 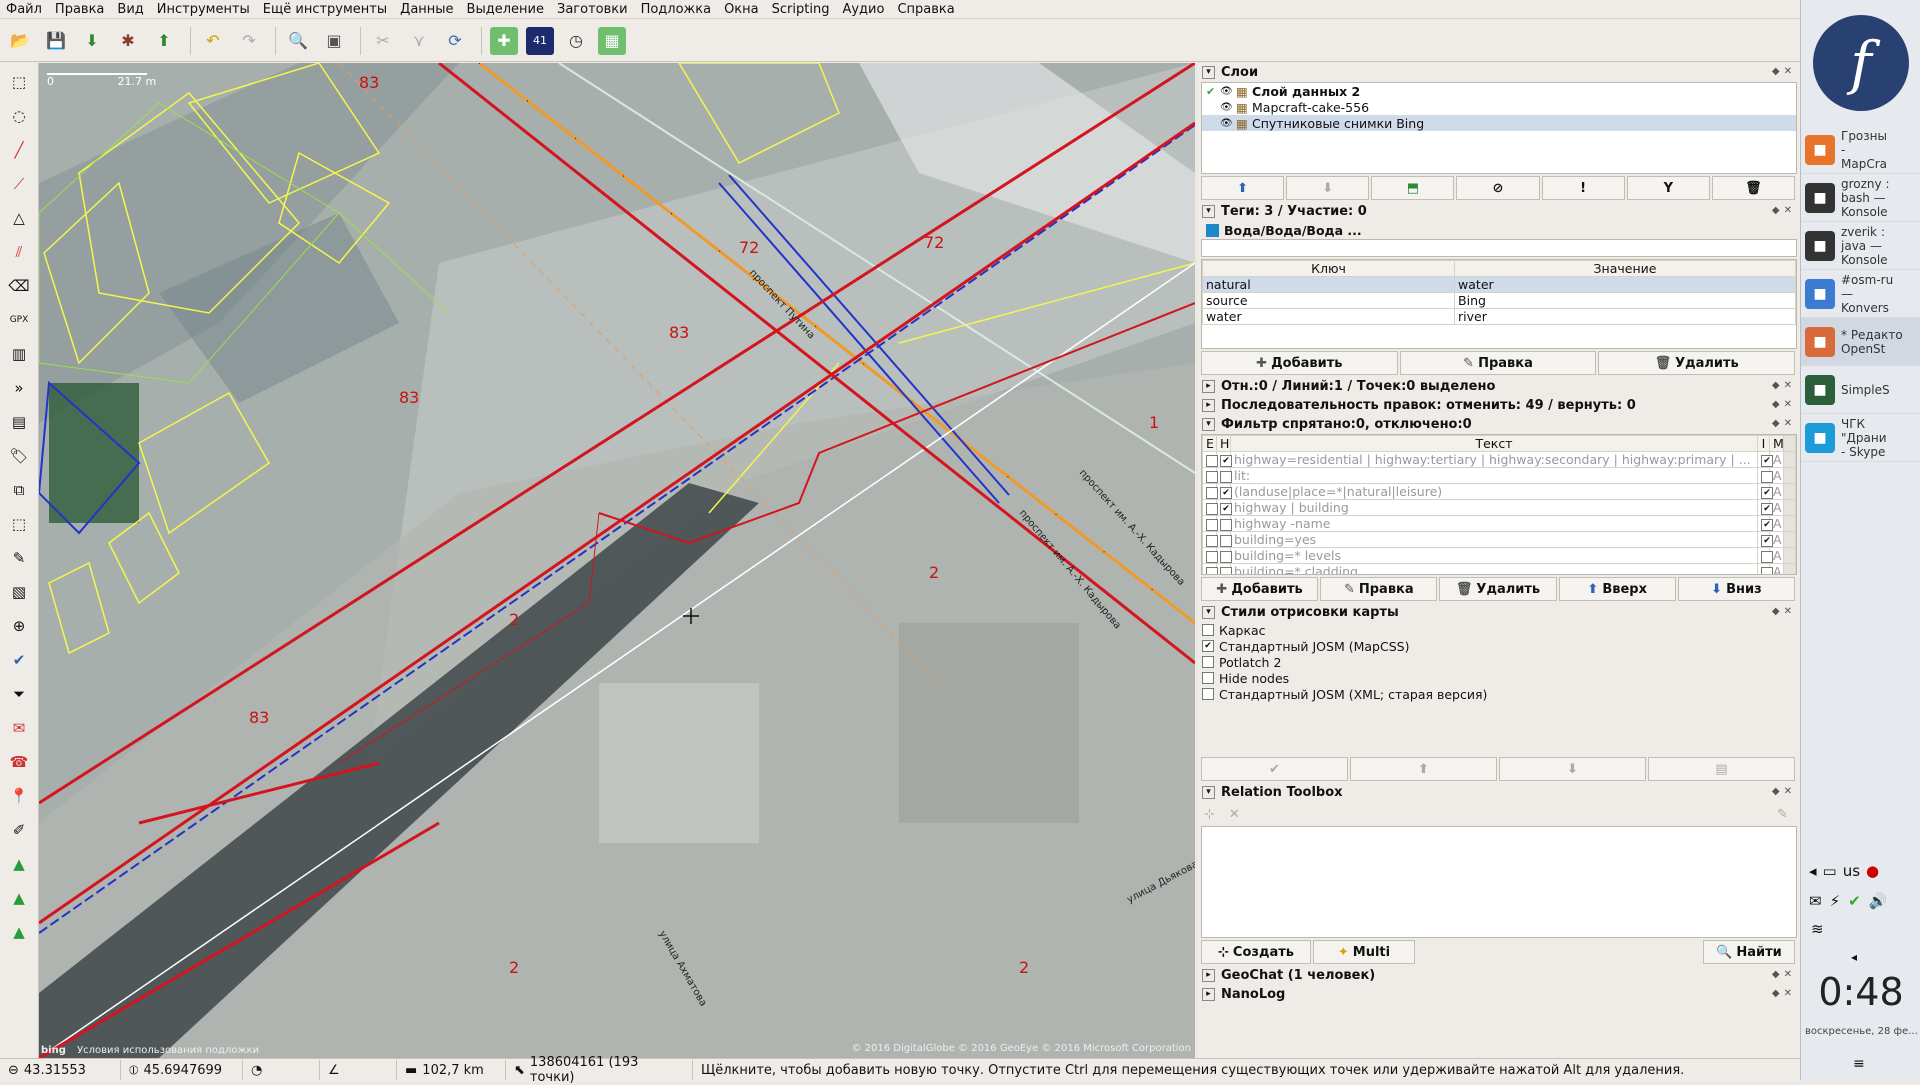 What do you see at coordinates (249, 41) in the screenshot?
I see `redo-icon: ↷` at bounding box center [249, 41].